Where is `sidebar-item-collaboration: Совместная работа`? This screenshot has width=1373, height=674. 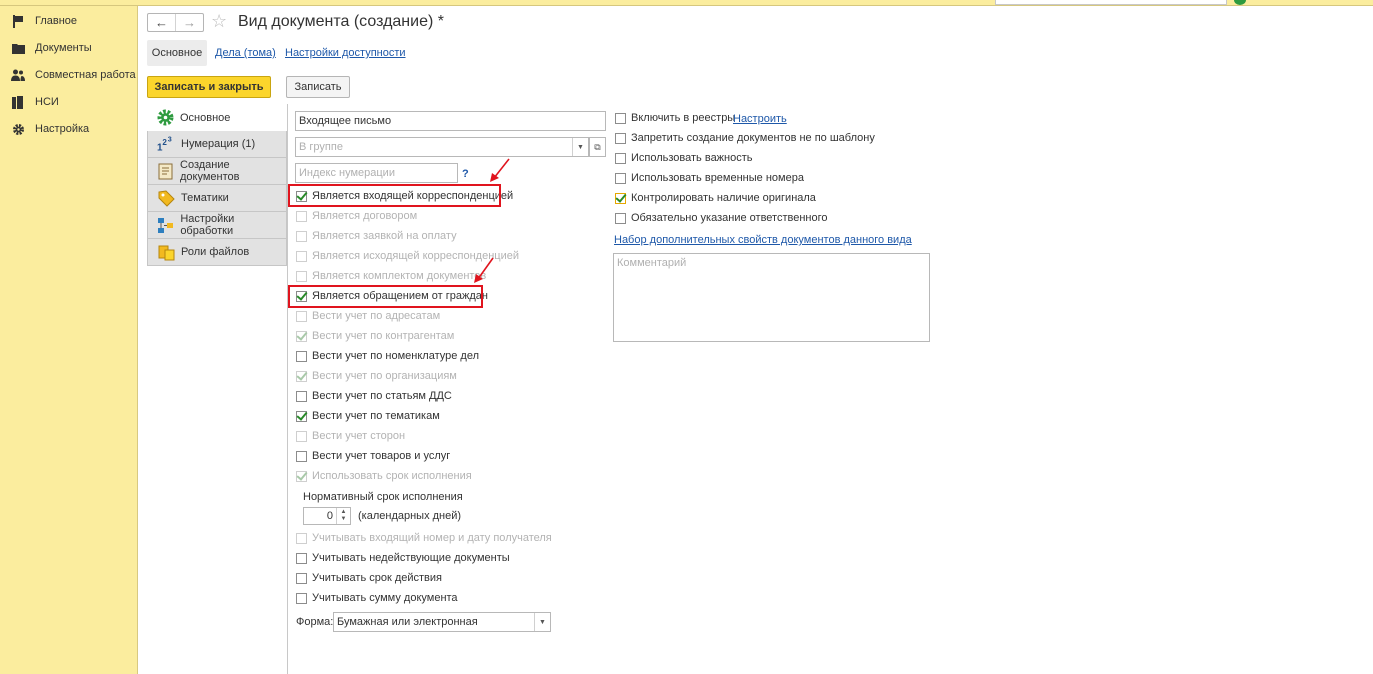 sidebar-item-collaboration: Совместная работа is located at coordinates (69, 75).